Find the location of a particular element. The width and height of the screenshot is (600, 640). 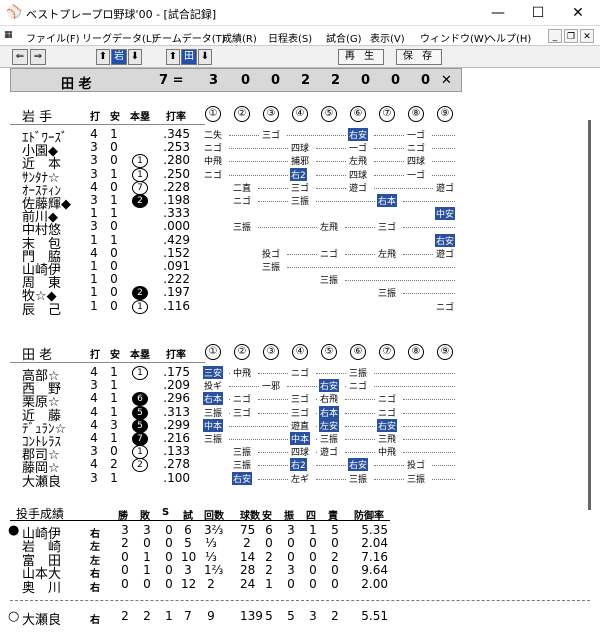

mdi-close-button: ✕ is located at coordinates (587, 36).